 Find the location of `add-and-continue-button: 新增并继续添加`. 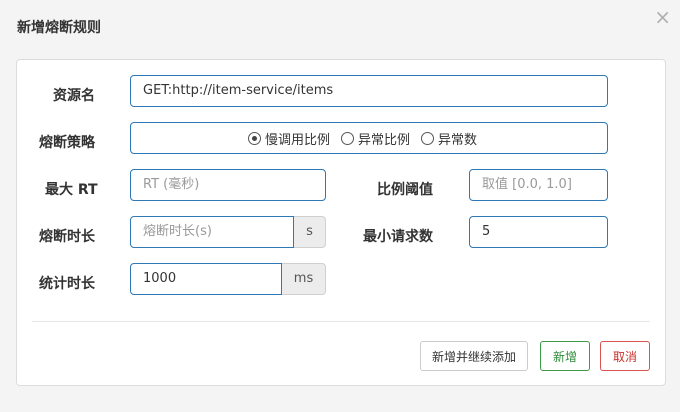

add-and-continue-button: 新增并继续添加 is located at coordinates (474, 356).